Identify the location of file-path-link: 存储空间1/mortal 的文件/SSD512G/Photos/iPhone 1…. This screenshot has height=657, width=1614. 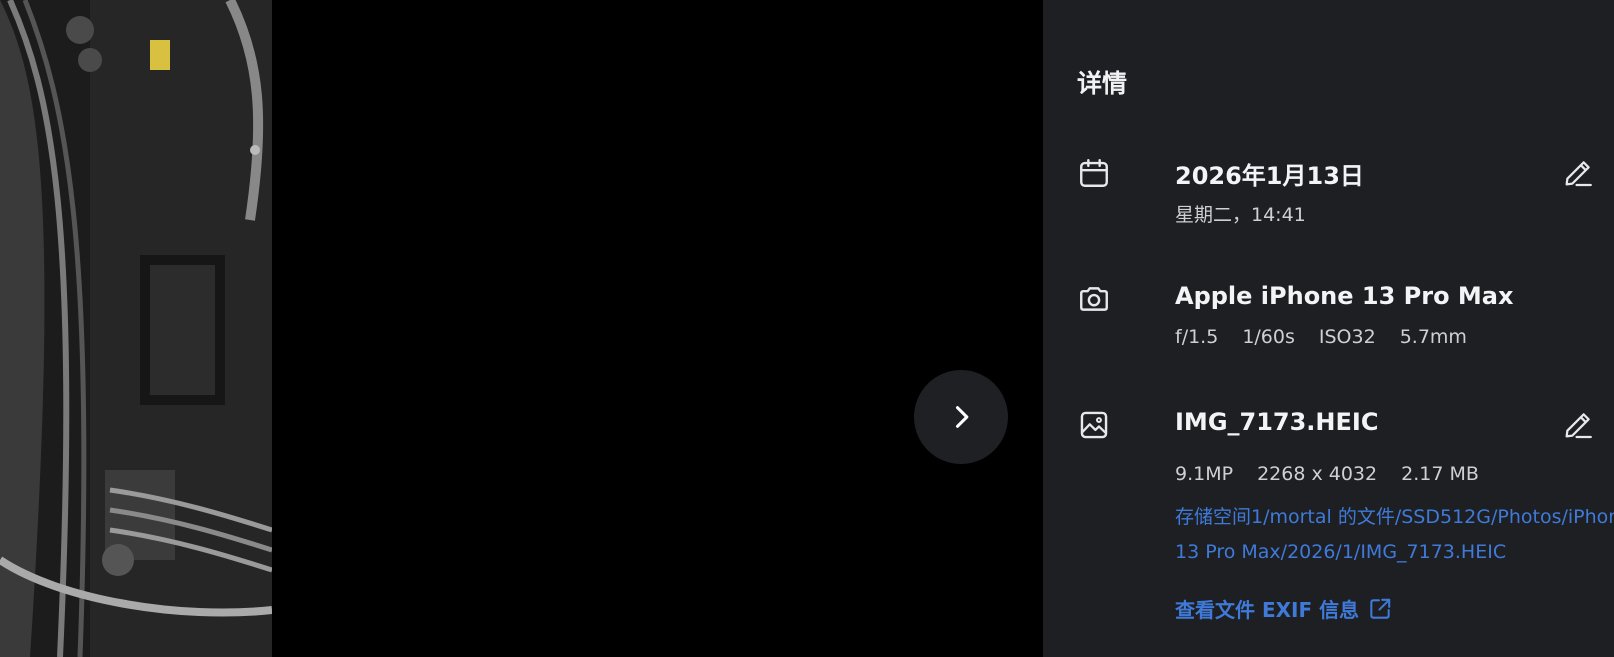
(1394, 535).